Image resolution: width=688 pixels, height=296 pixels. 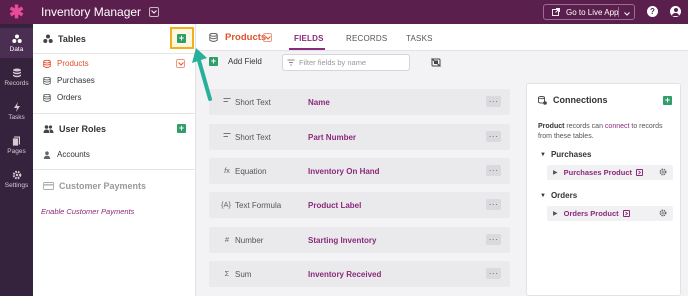 What do you see at coordinates (47, 154) in the screenshot?
I see `user-icon` at bounding box center [47, 154].